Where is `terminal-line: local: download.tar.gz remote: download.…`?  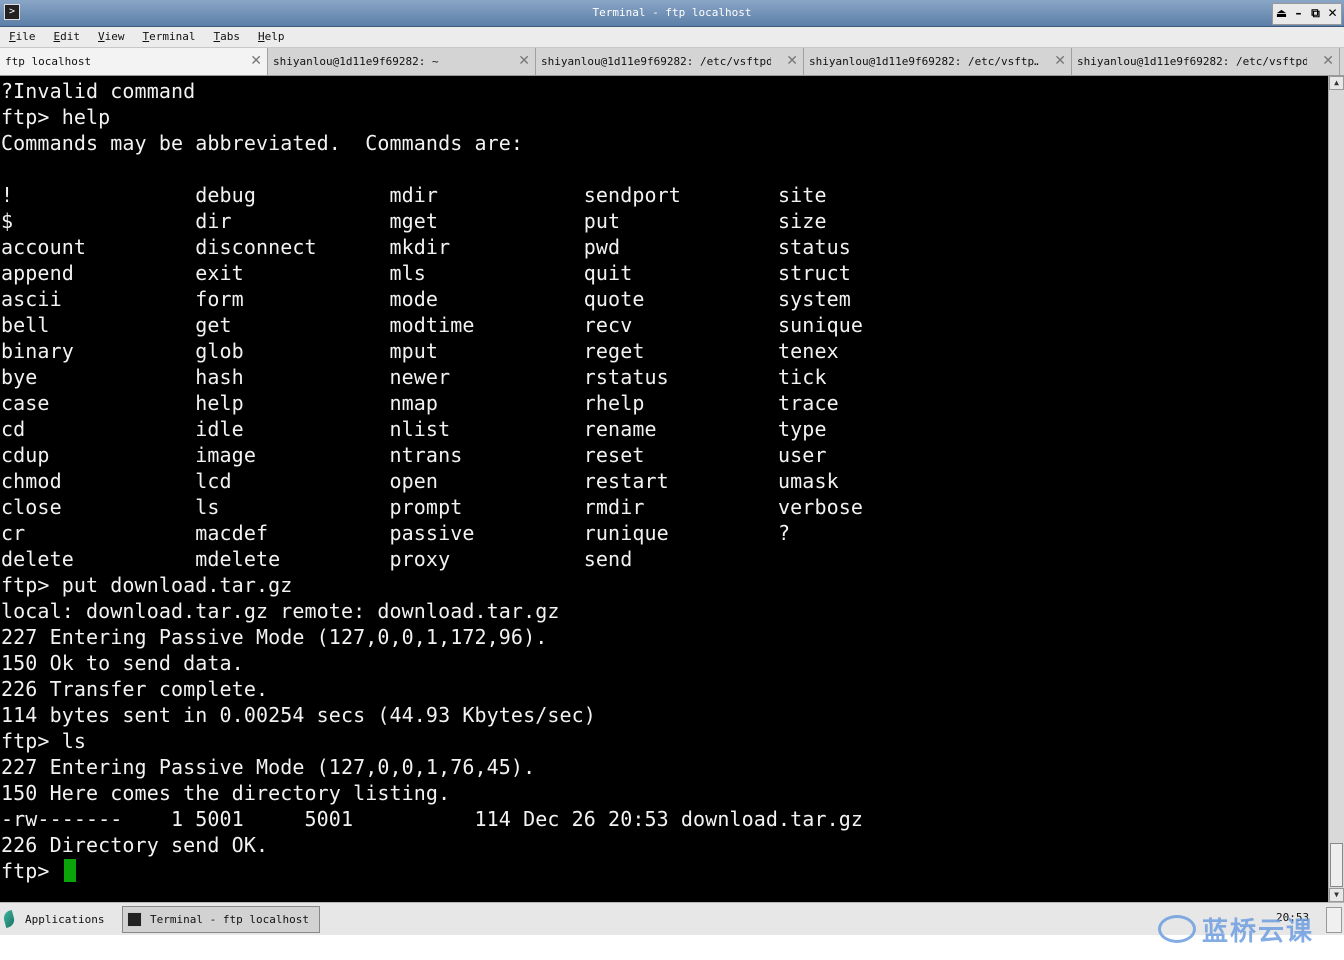
terminal-line: local: download.tar.gz remote: download.… is located at coordinates (280, 611).